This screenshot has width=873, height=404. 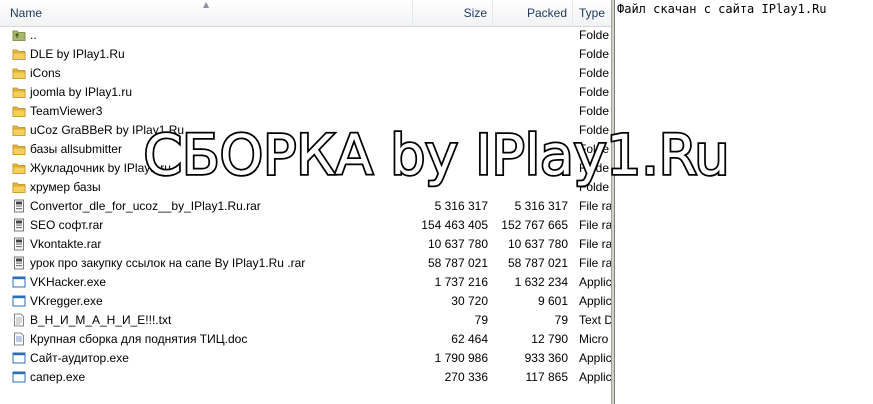 I want to click on file-packed-size: 152 767 665, so click(x=534, y=225).